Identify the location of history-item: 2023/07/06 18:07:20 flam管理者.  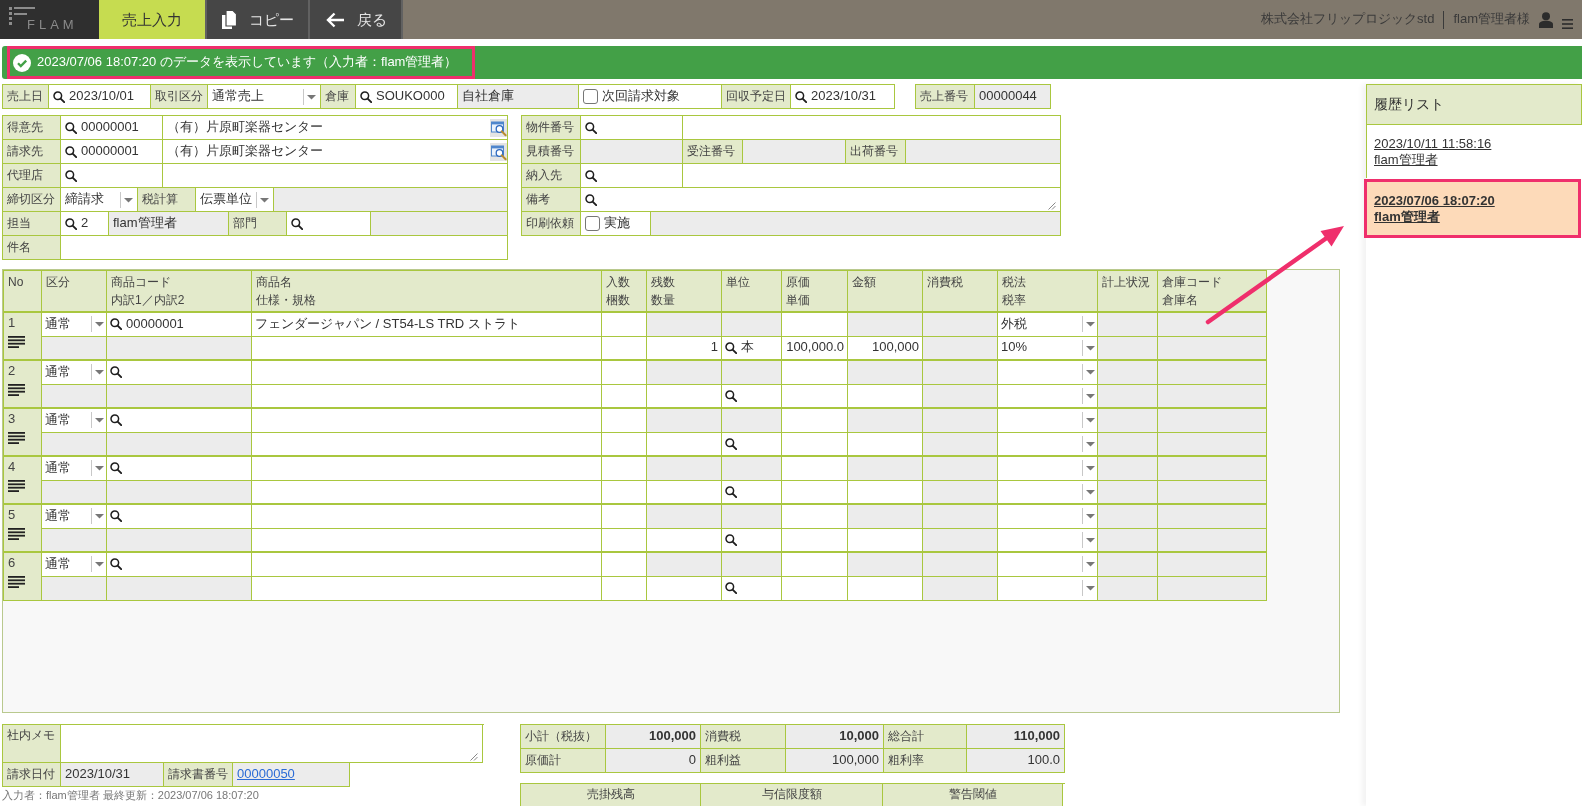
(1472, 208).